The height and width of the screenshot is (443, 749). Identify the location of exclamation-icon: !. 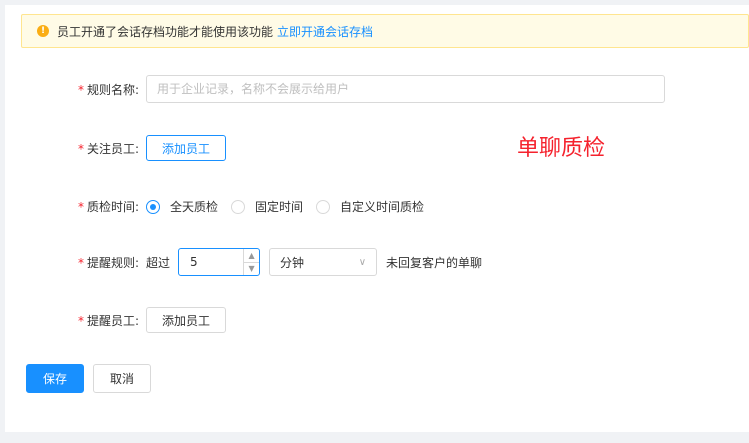
(43, 31).